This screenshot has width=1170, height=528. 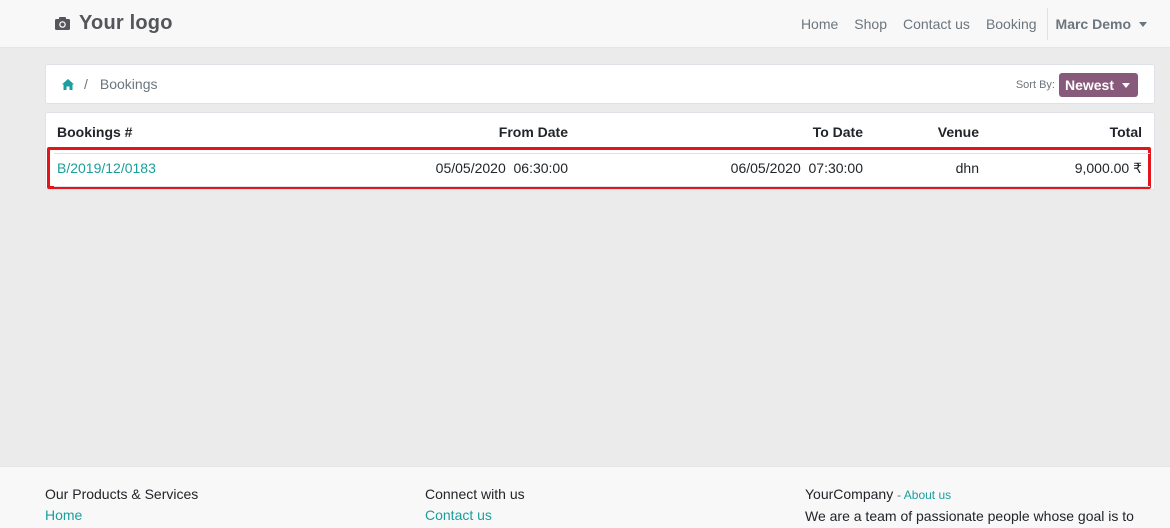 I want to click on row-highlight-box, so click(x=599, y=168).